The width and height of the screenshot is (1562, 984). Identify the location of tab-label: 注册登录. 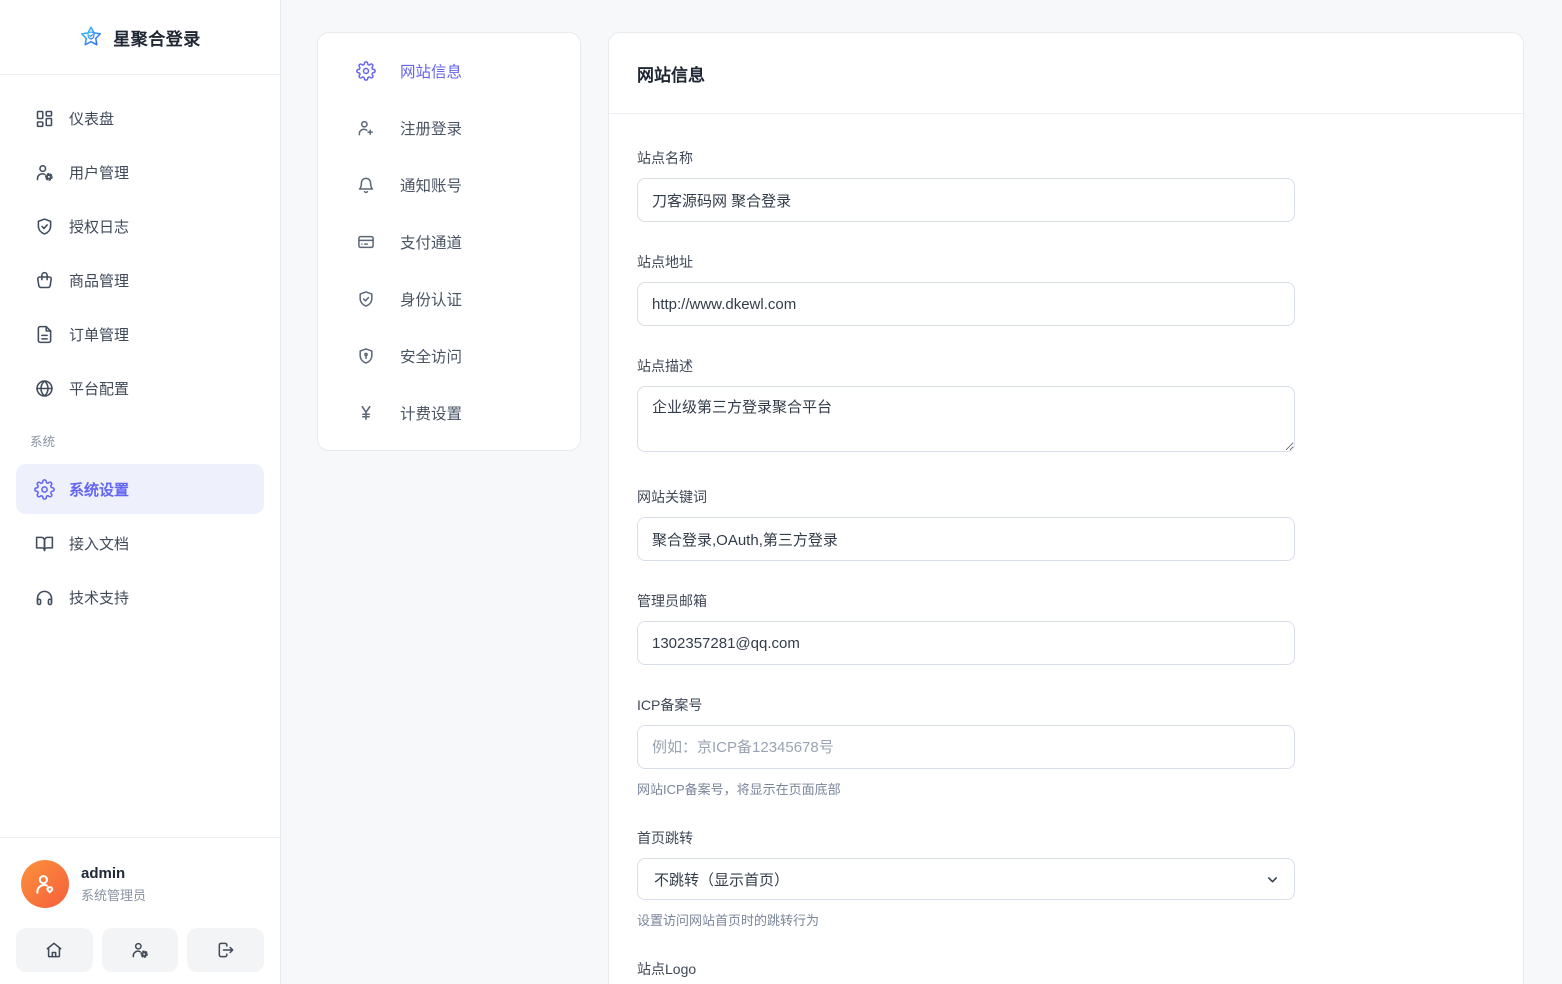
(431, 129).